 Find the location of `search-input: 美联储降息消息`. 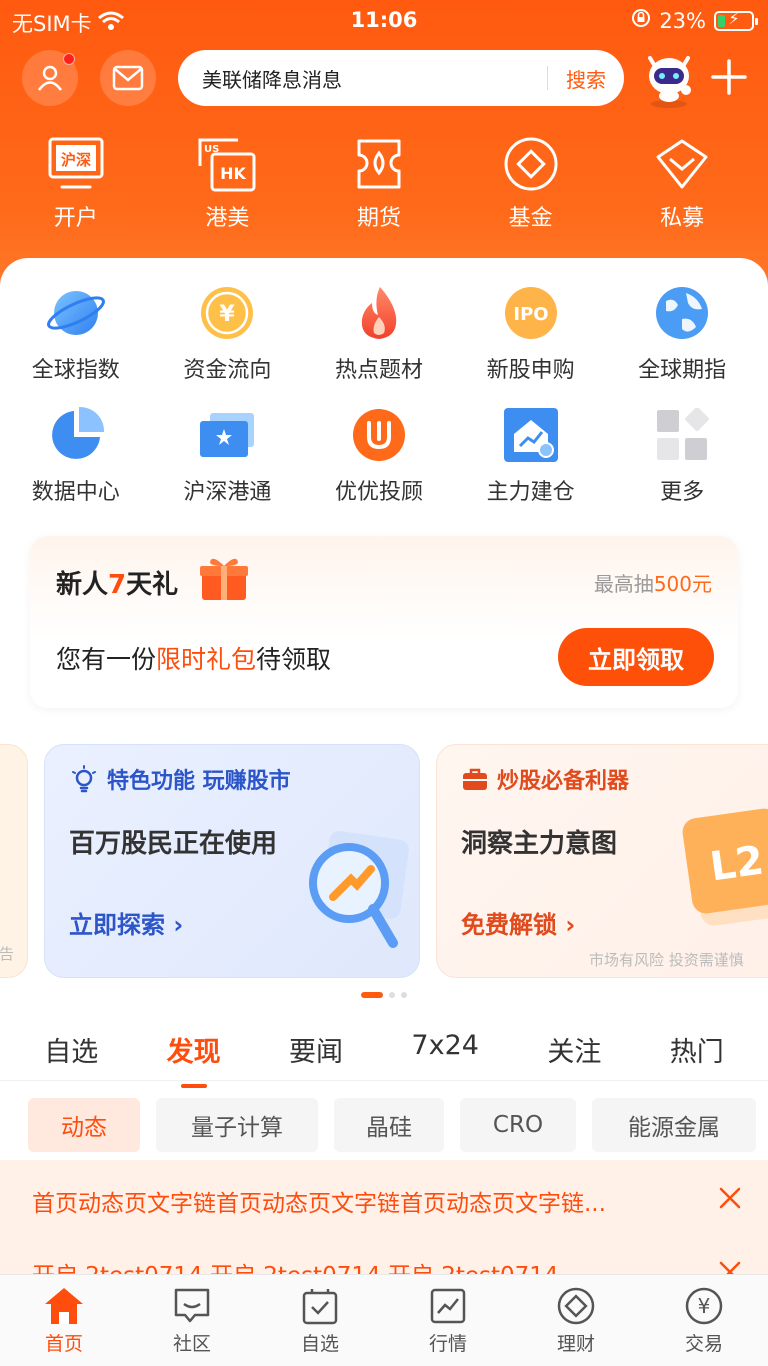

search-input: 美联储降息消息 is located at coordinates (362, 78).